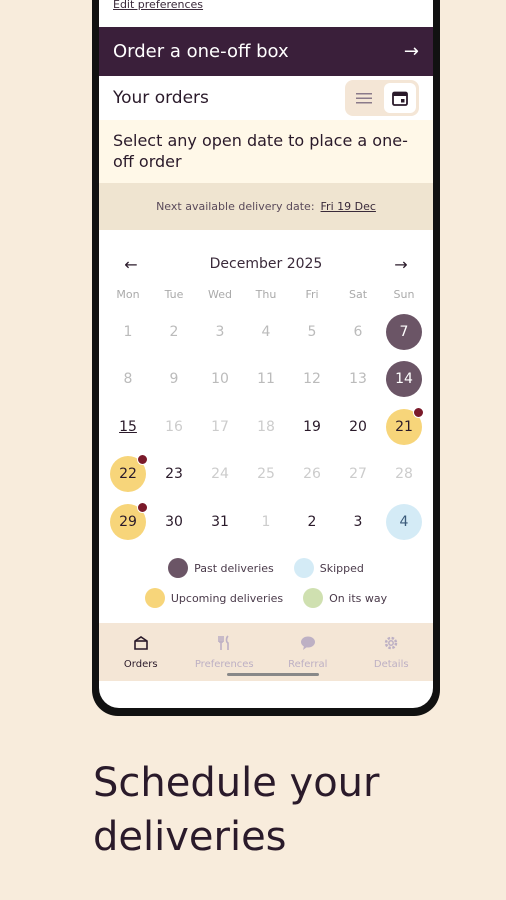 The width and height of the screenshot is (506, 900). Describe the element at coordinates (308, 644) in the screenshot. I see `chat-bubble-icon` at that location.